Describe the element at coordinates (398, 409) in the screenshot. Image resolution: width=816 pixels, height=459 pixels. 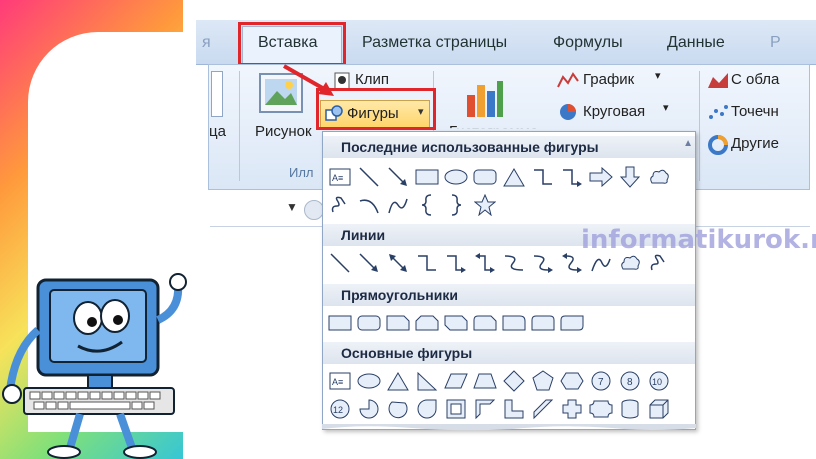
I see `chord-shape-icon` at that location.